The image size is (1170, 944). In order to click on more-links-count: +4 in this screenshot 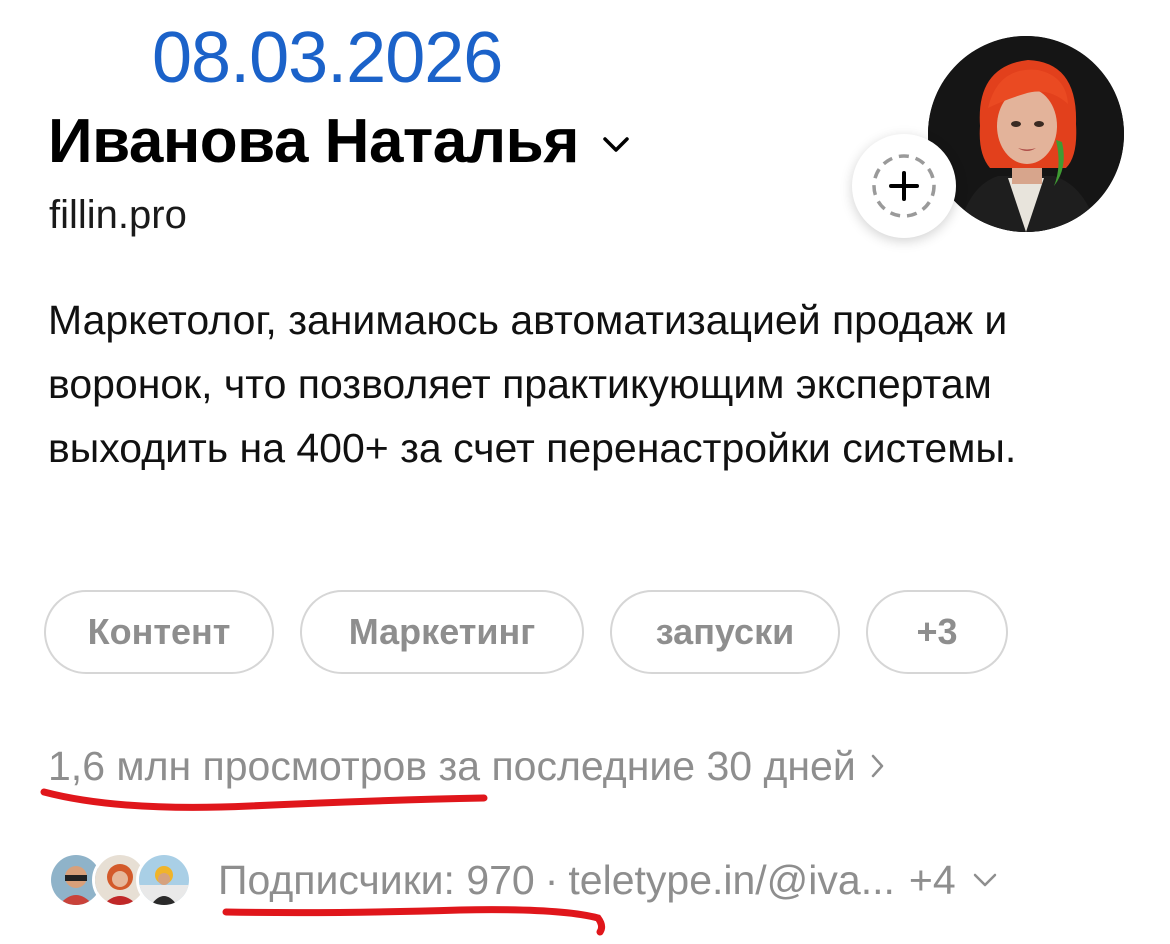, I will do `click(932, 880)`.